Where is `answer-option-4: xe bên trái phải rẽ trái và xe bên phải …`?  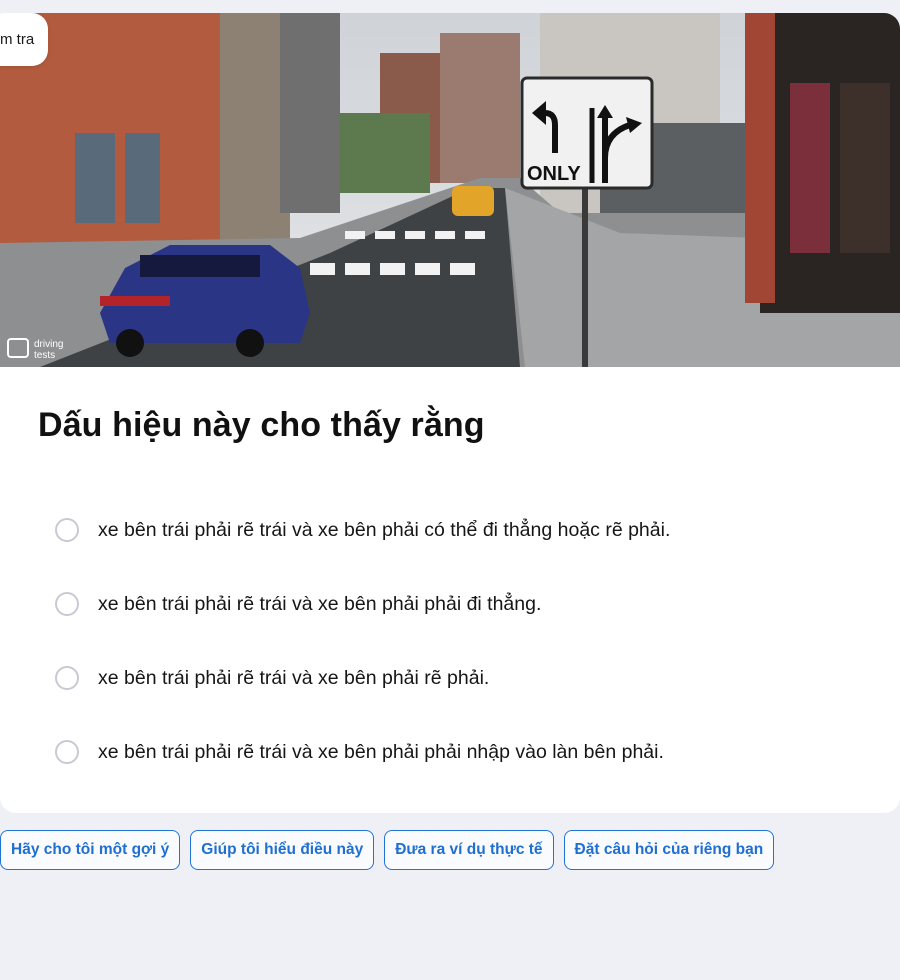 answer-option-4: xe bên trái phải rẽ trái và xe bên phải … is located at coordinates (465, 752).